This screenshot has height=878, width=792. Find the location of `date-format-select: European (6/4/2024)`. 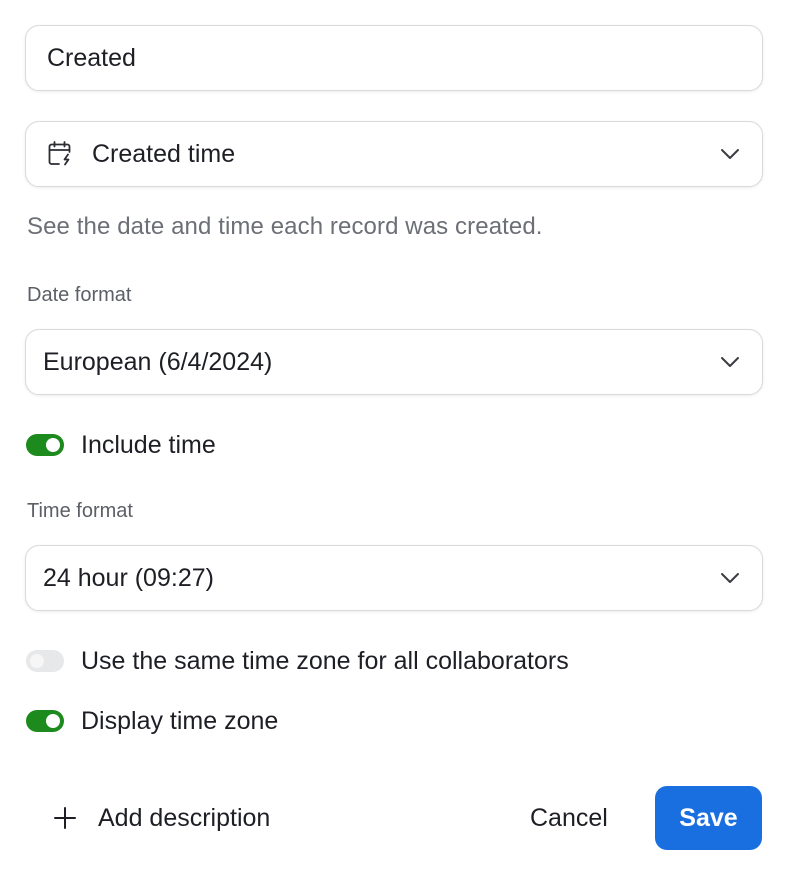

date-format-select: European (6/4/2024) is located at coordinates (394, 362).